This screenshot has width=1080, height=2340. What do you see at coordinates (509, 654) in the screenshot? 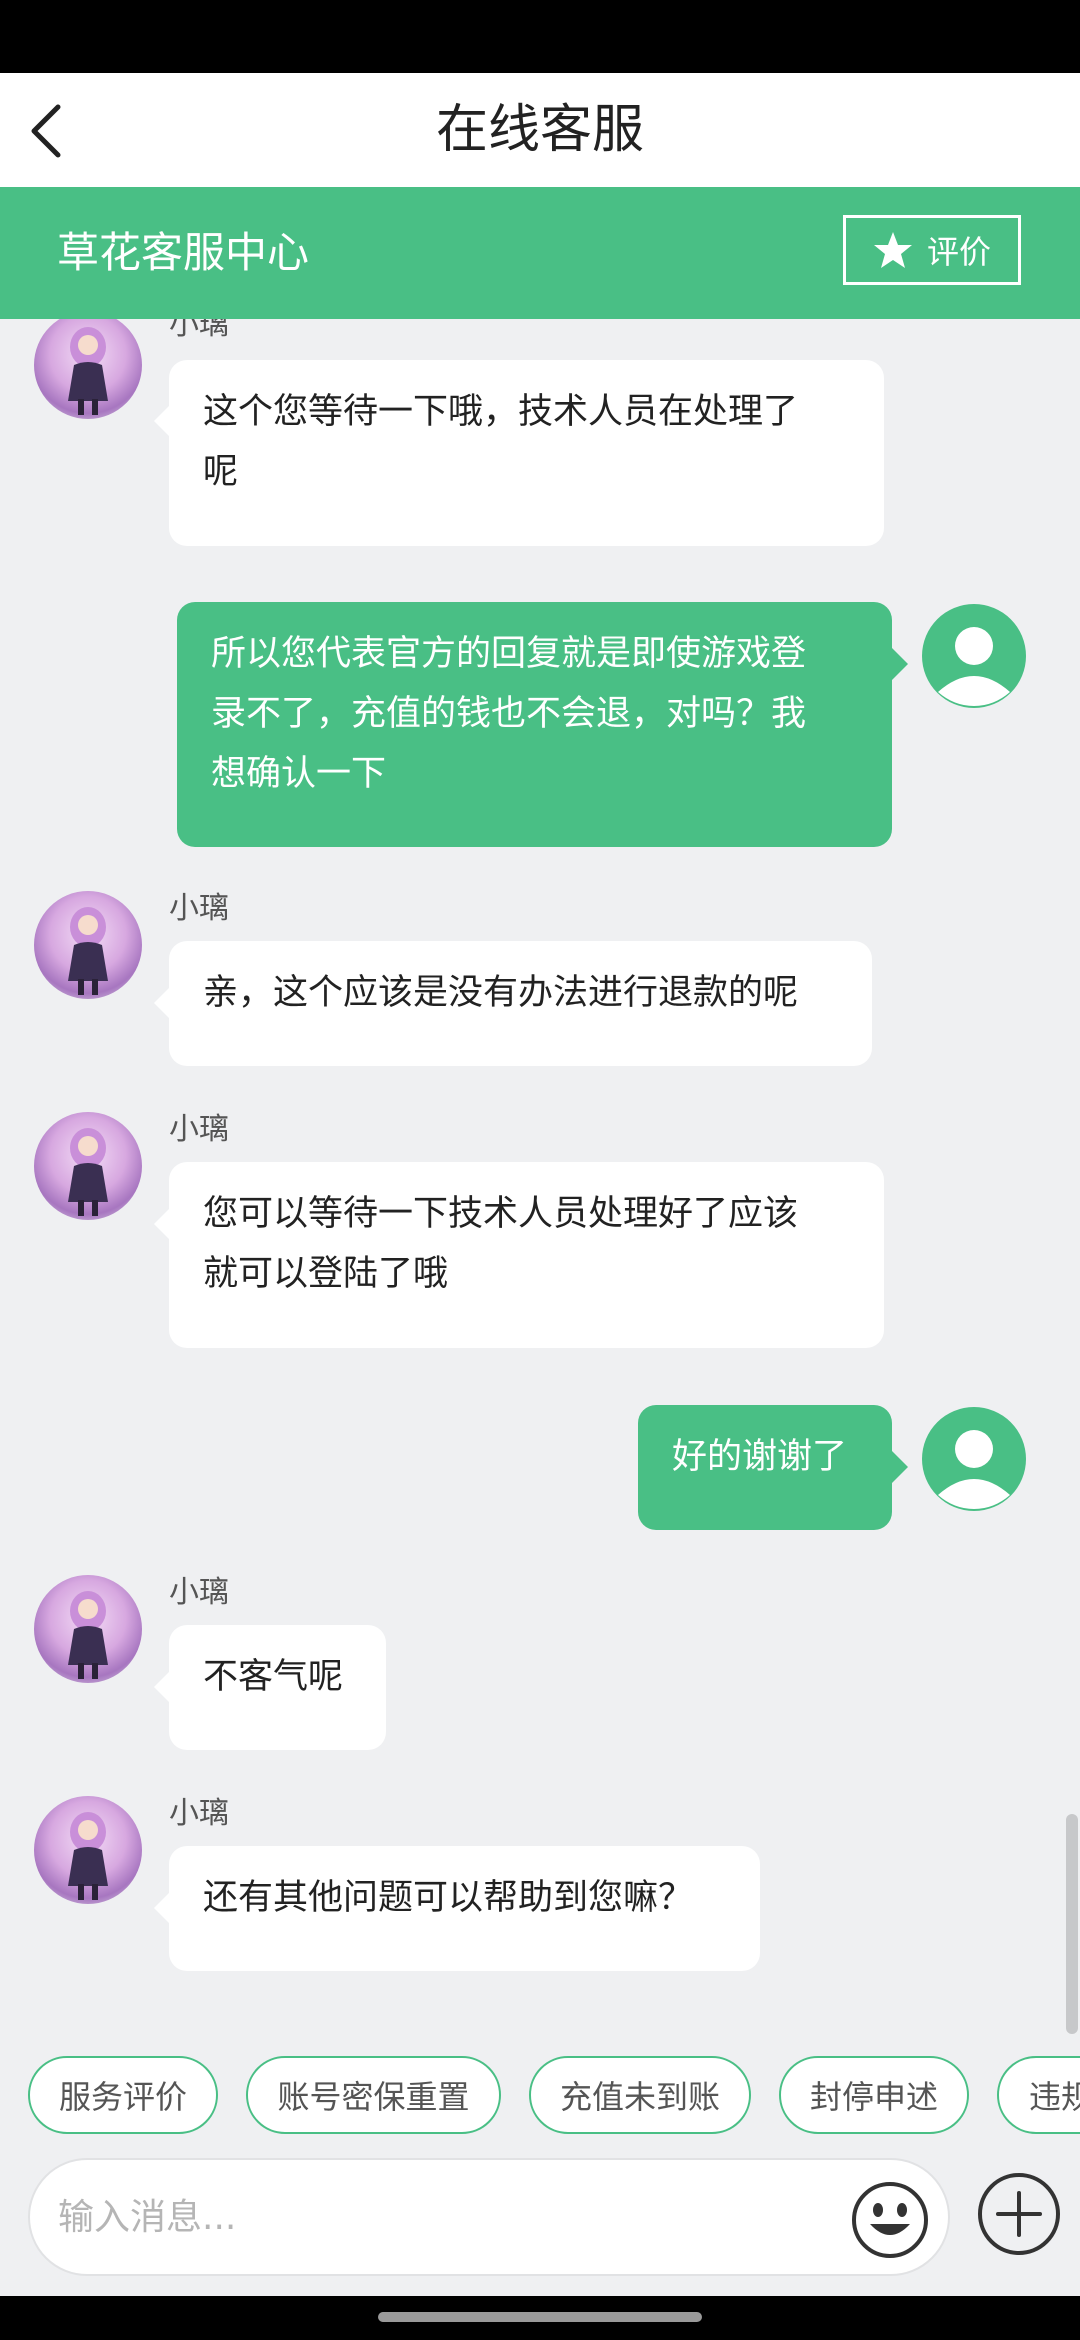
I see `message-line: 所以您代表官方的回复就是即使游戏登` at bounding box center [509, 654].